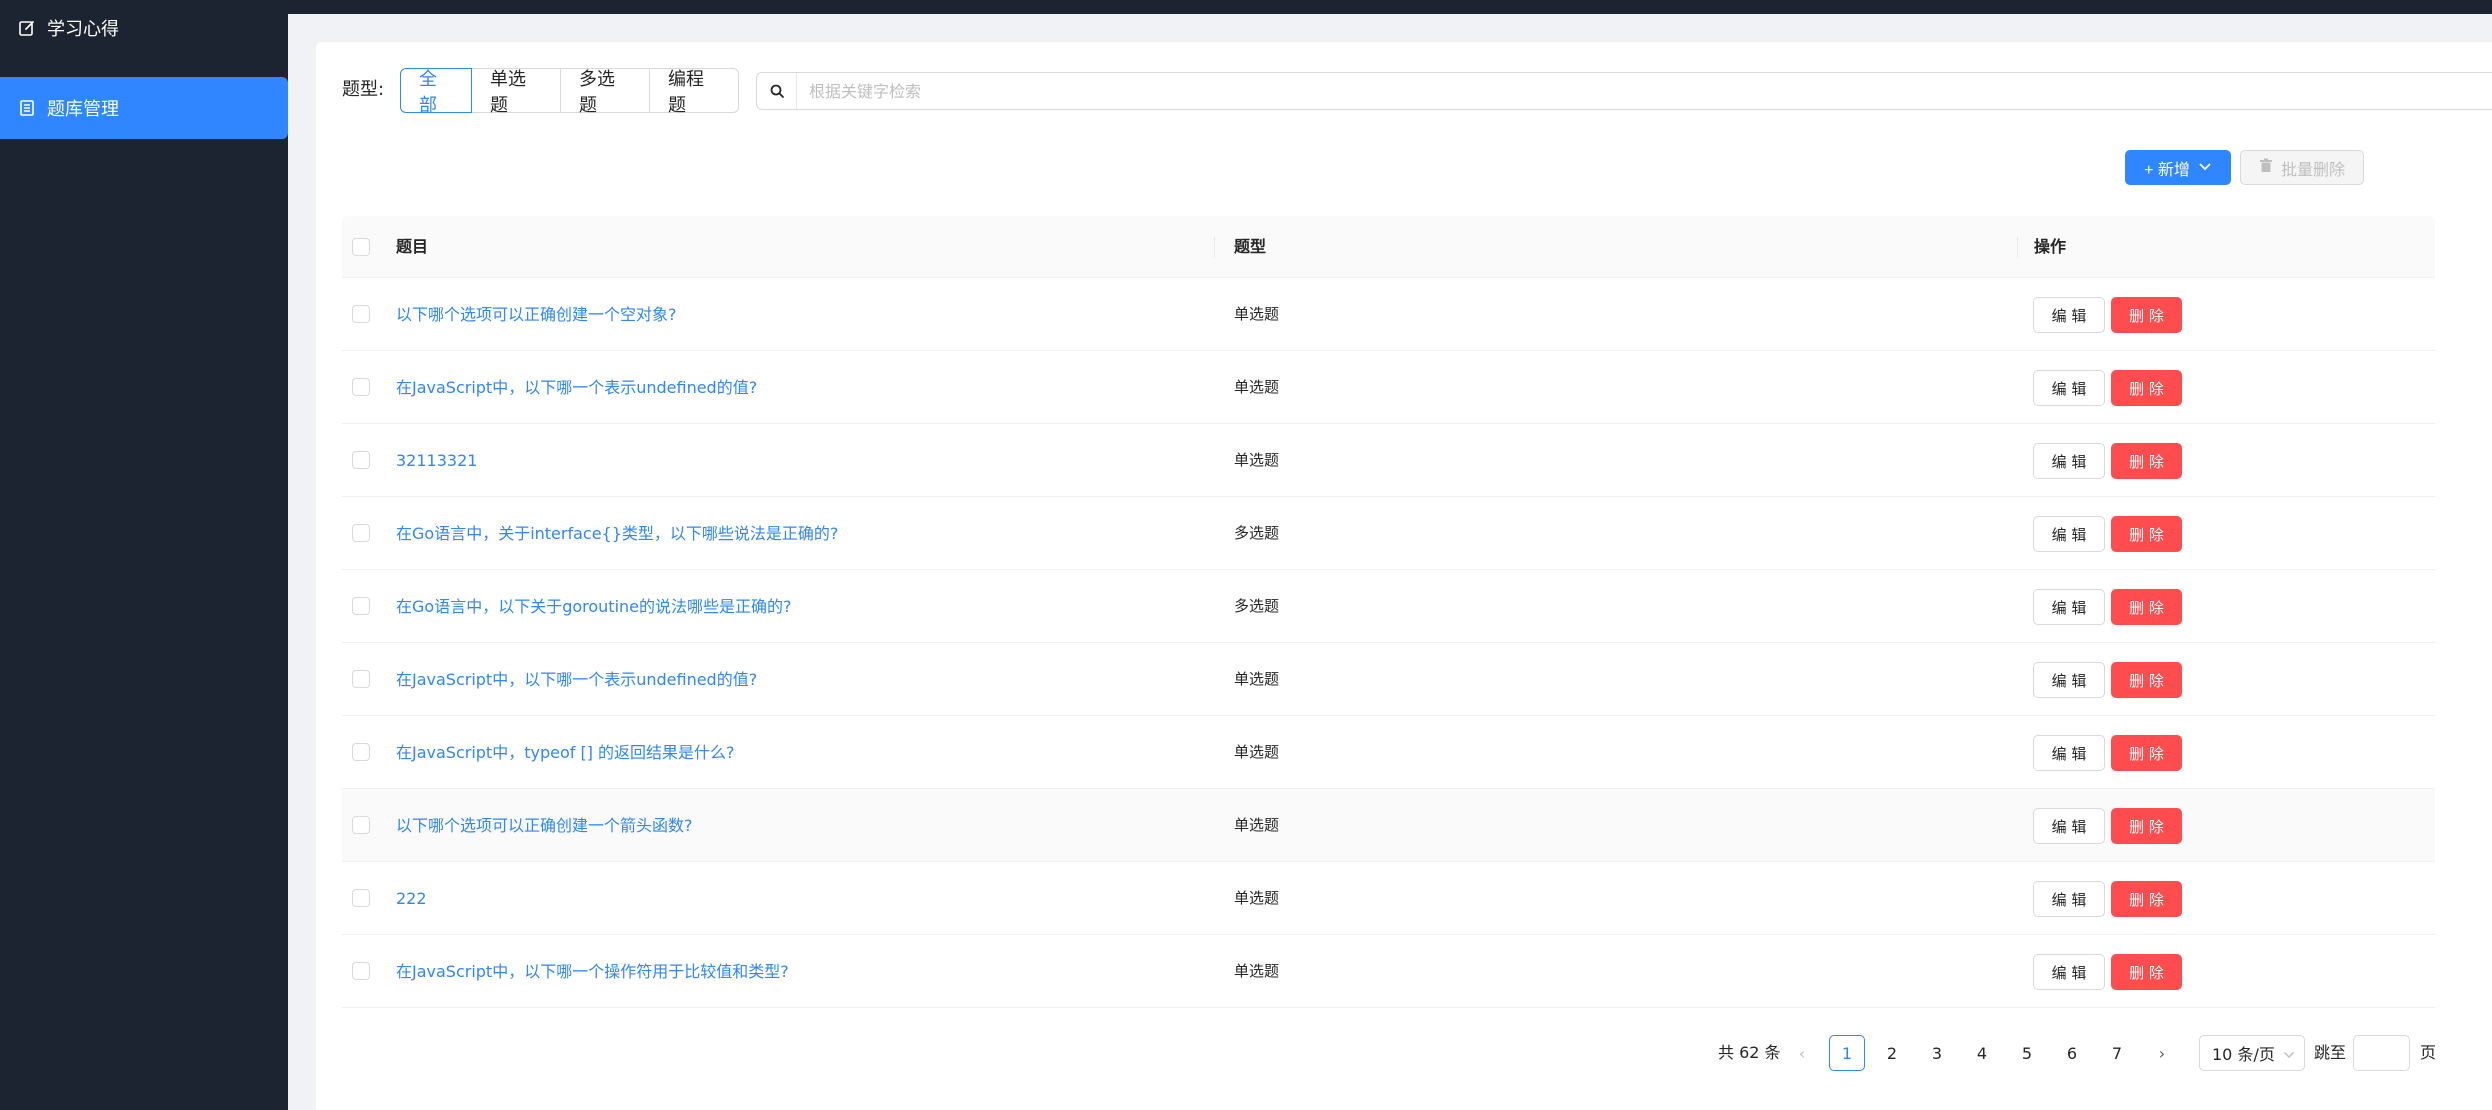 This screenshot has height=1110, width=2492. What do you see at coordinates (544, 825) in the screenshot?
I see `question-link: 以下哪个选项可以正确创建一个箭头函数?` at bounding box center [544, 825].